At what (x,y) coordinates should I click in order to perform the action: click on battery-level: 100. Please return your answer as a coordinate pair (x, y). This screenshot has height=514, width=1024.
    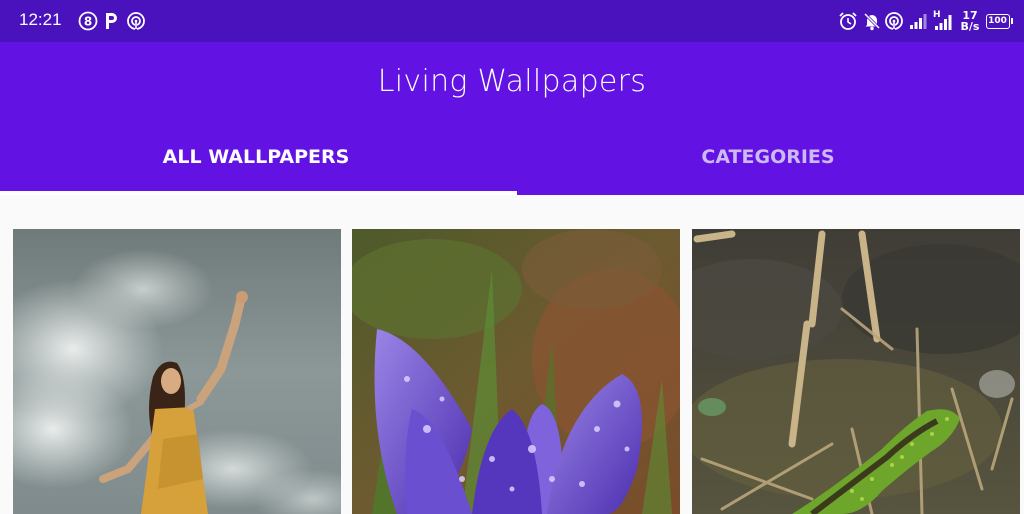
    Looking at the image, I should click on (997, 21).